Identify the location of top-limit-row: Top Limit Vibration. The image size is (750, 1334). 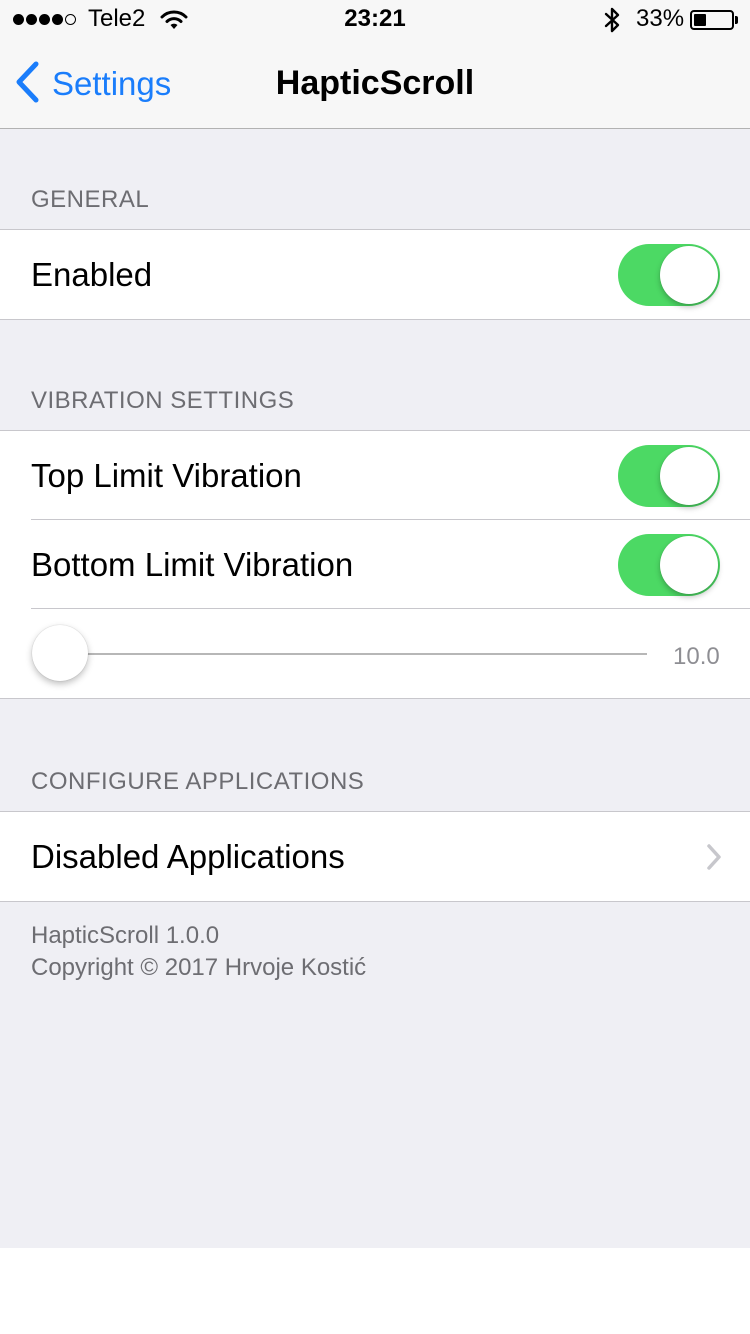
(375, 475).